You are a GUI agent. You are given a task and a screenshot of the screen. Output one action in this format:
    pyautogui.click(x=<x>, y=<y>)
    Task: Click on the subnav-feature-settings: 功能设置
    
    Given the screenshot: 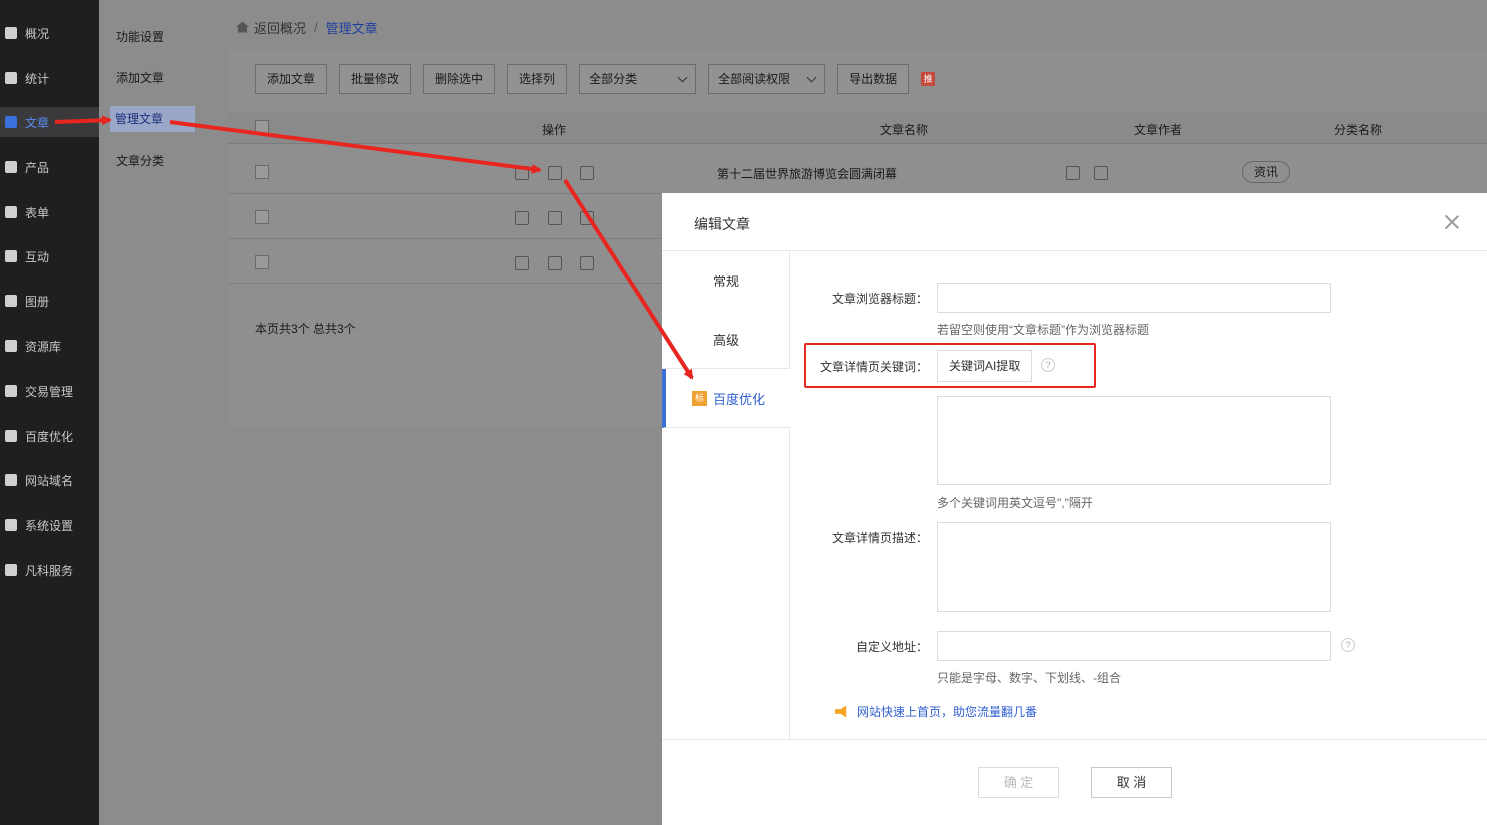 What is the action you would take?
    pyautogui.click(x=140, y=37)
    